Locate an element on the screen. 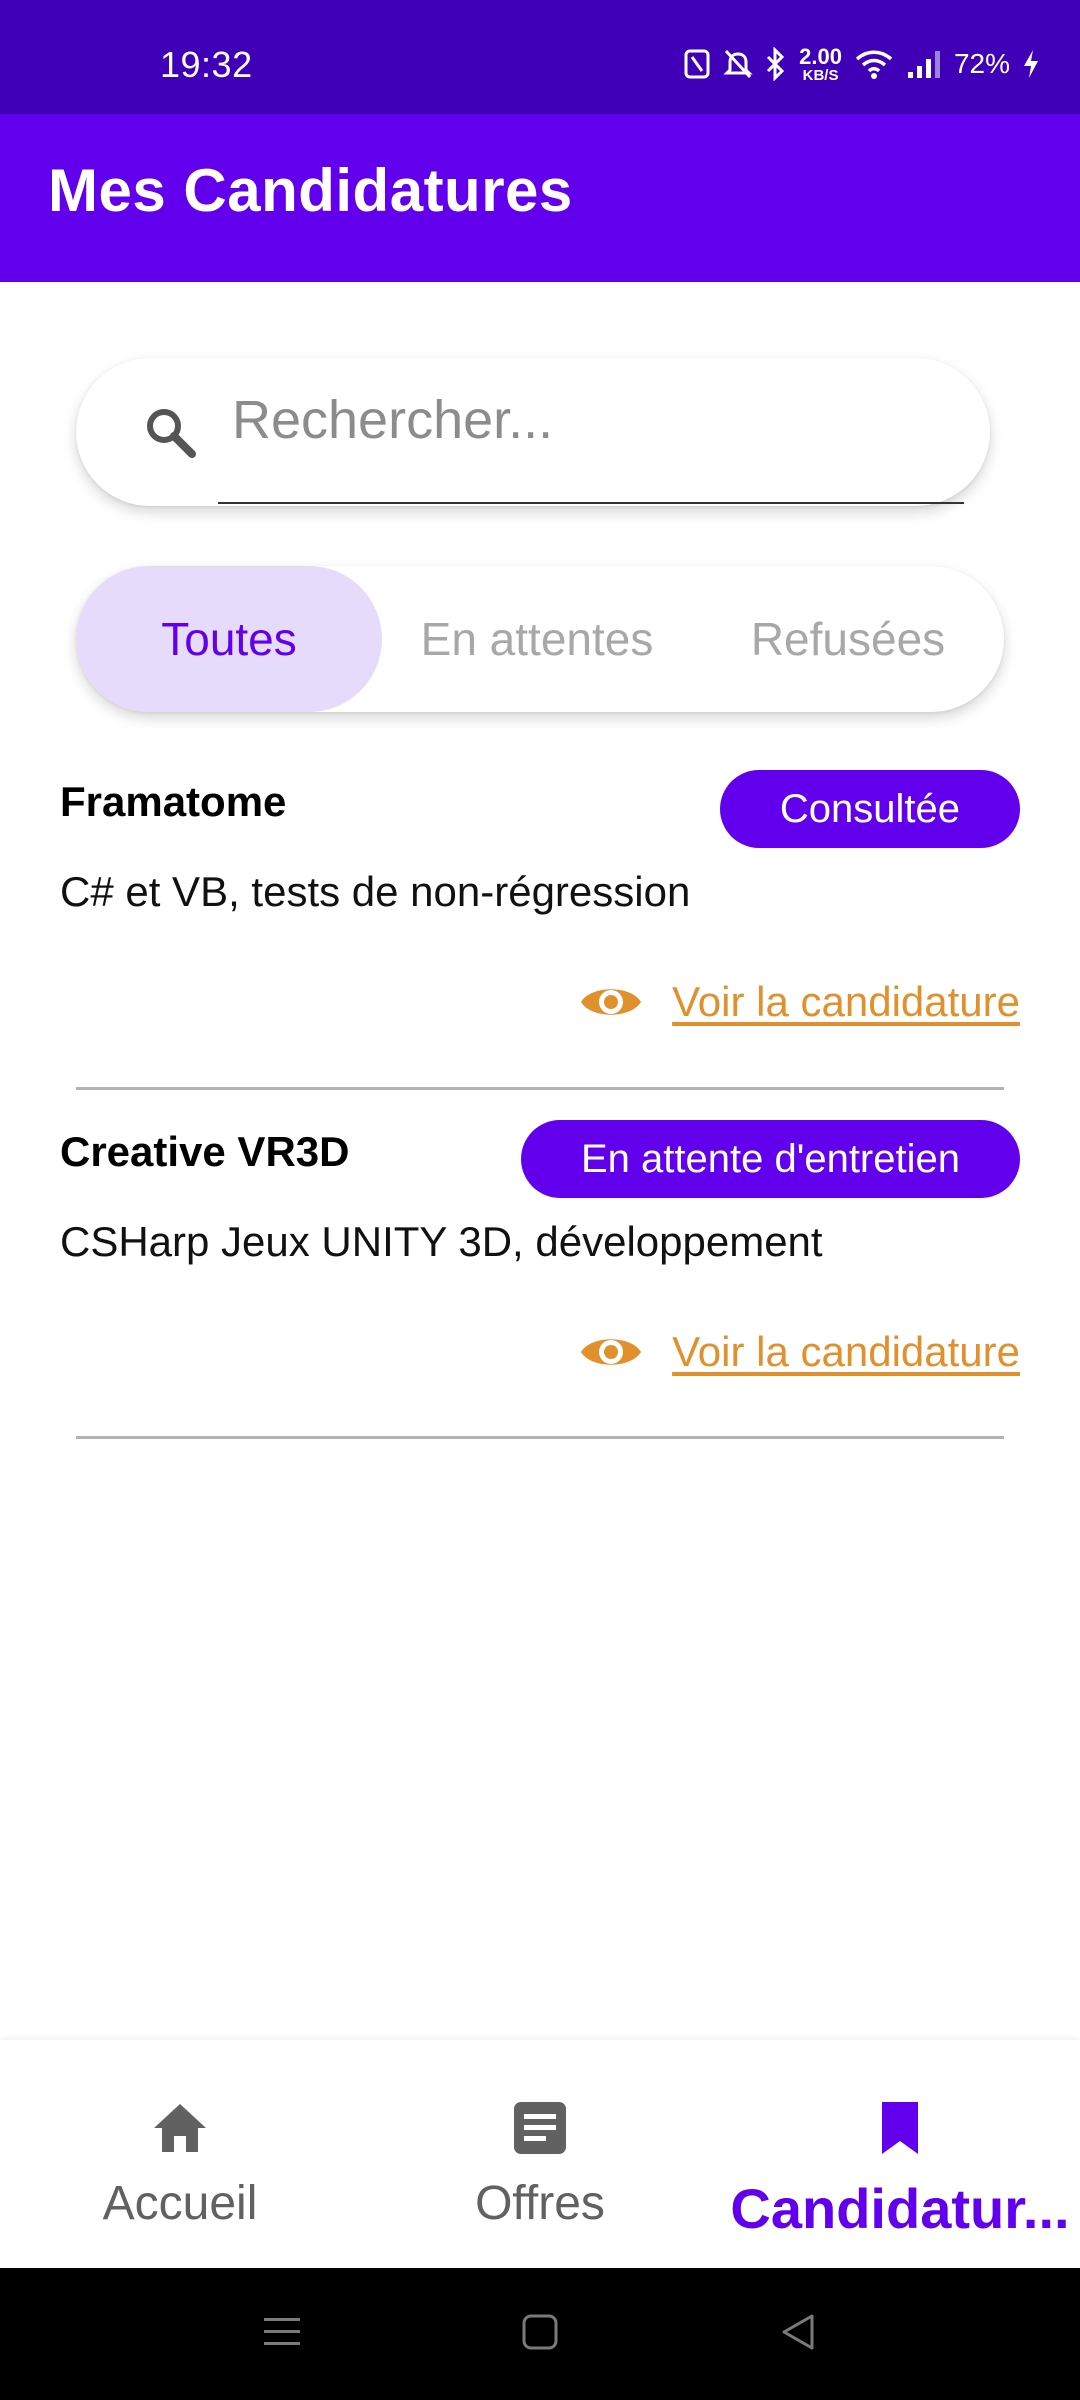  battery-level: 72% is located at coordinates (981, 63).